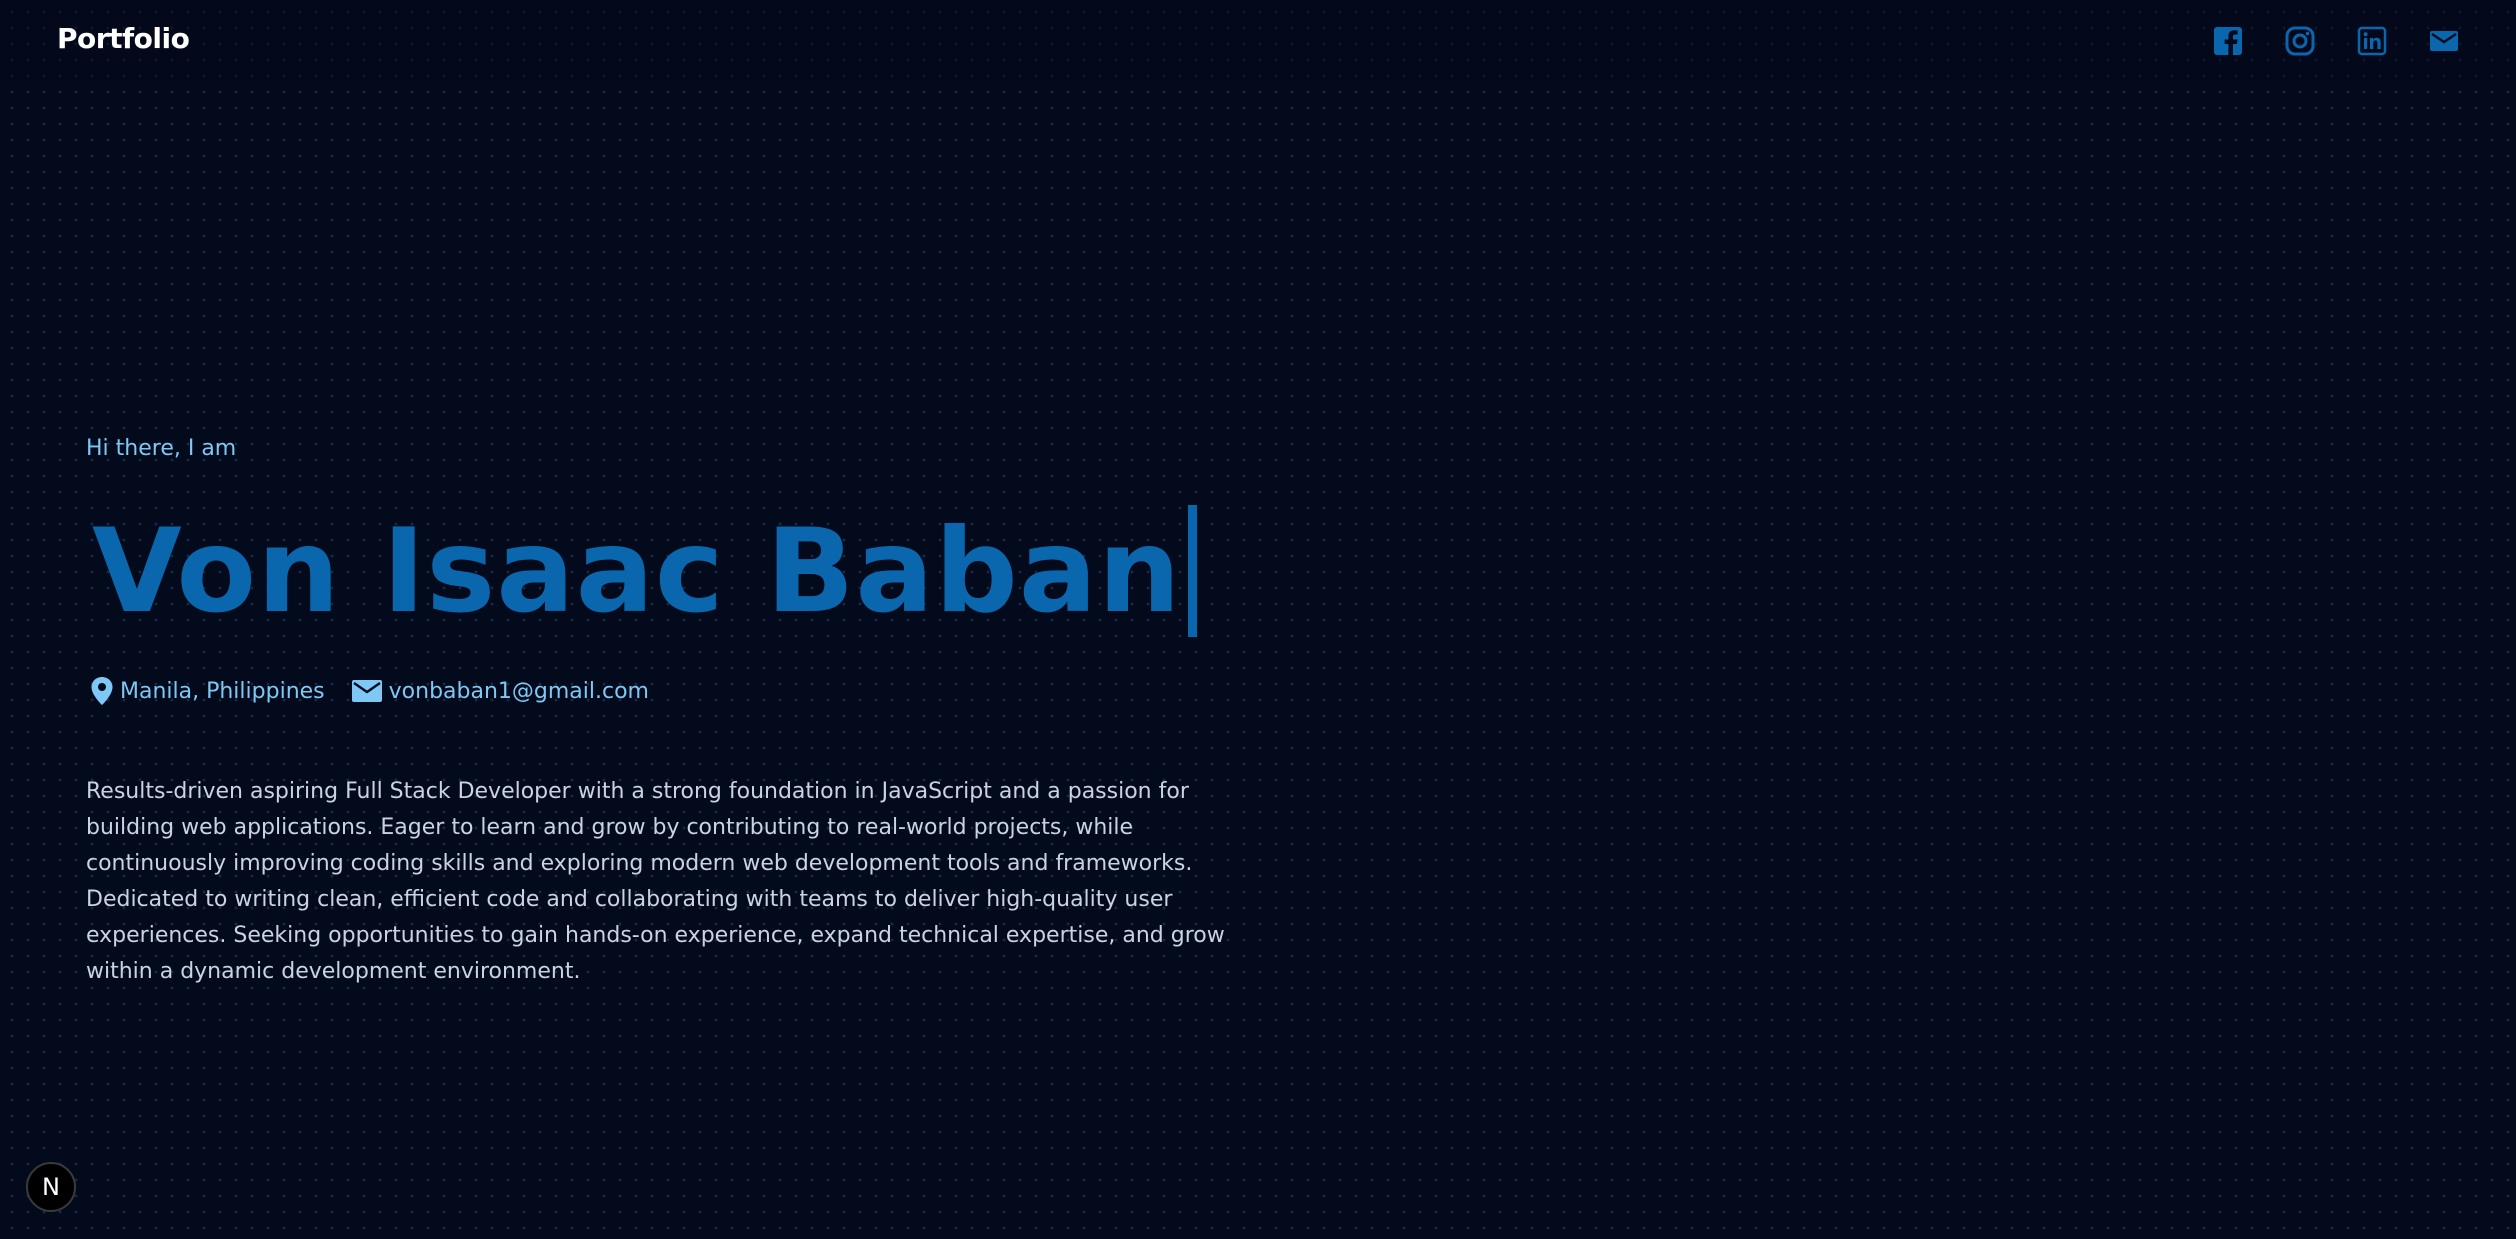 The height and width of the screenshot is (1239, 2516). Describe the element at coordinates (1192, 571) in the screenshot. I see `typing-caret` at that location.